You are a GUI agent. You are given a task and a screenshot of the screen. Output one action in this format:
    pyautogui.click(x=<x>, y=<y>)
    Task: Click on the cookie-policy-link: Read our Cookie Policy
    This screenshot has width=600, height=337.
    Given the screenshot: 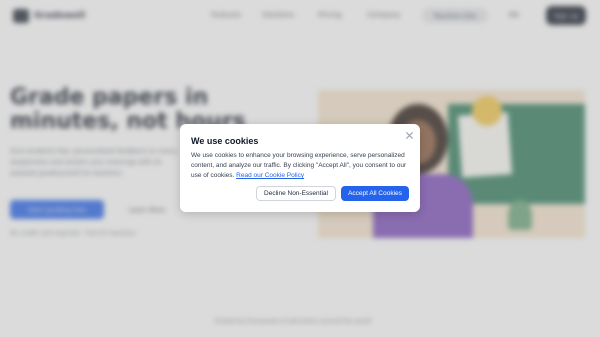 What is the action you would take?
    pyautogui.click(x=270, y=175)
    